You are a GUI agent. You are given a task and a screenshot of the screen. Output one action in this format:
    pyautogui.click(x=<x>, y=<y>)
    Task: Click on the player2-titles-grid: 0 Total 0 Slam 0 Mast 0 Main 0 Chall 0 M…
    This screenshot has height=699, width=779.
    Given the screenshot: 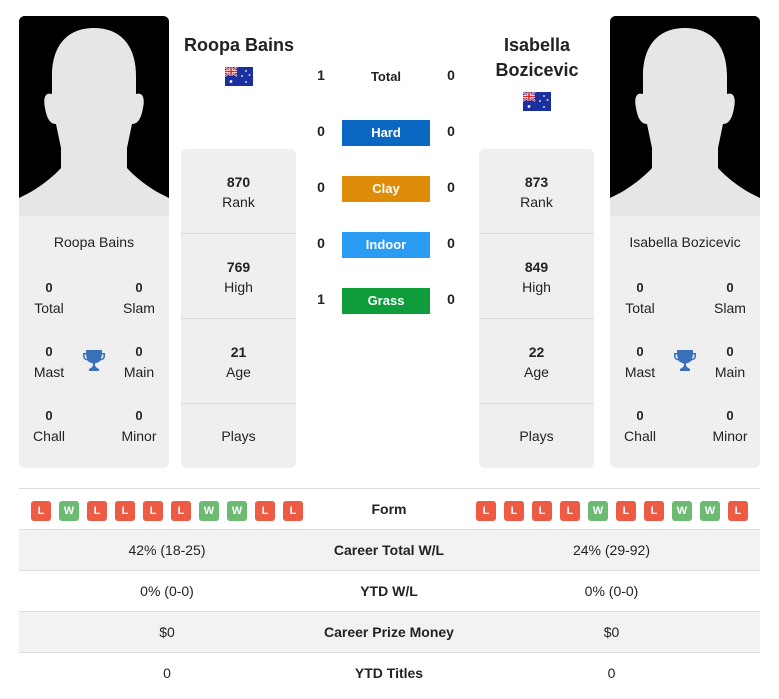 What is the action you would take?
    pyautogui.click(x=685, y=368)
    